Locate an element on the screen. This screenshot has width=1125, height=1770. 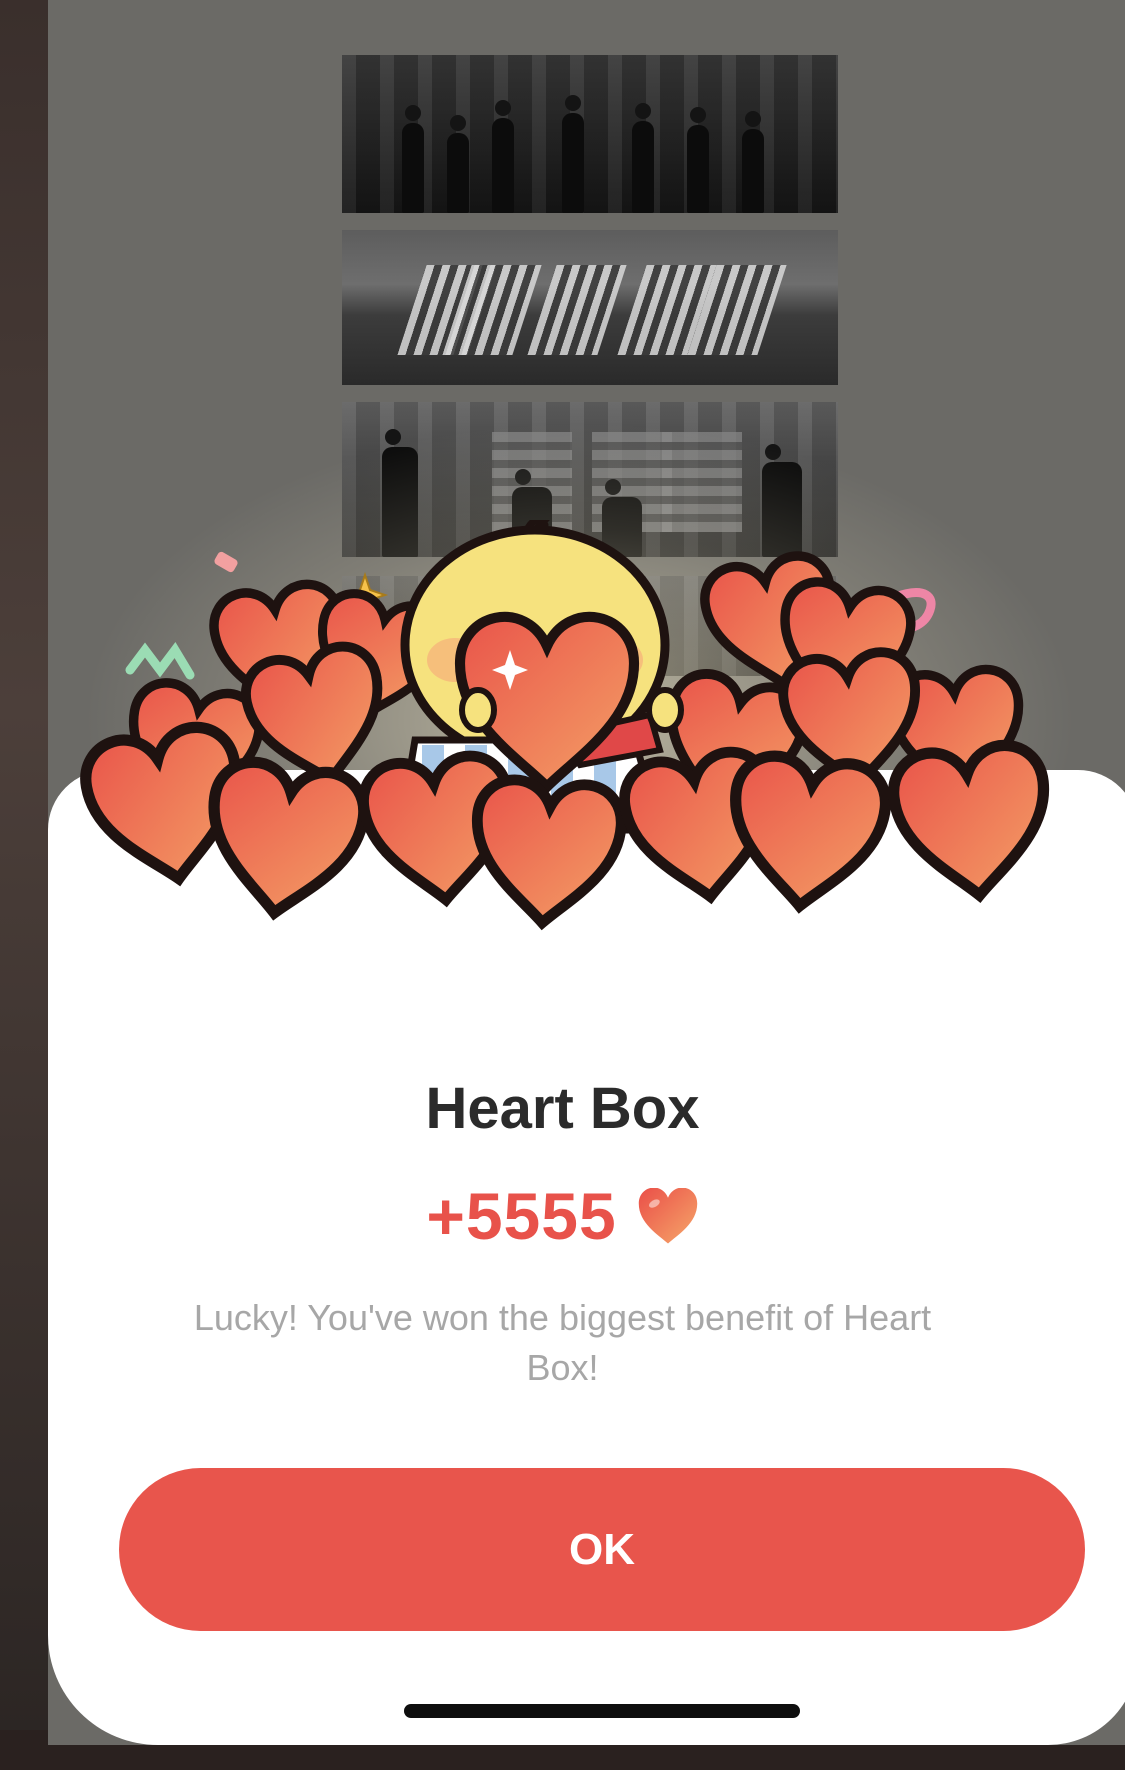
reward-amount: +5555 is located at coordinates (521, 1216).